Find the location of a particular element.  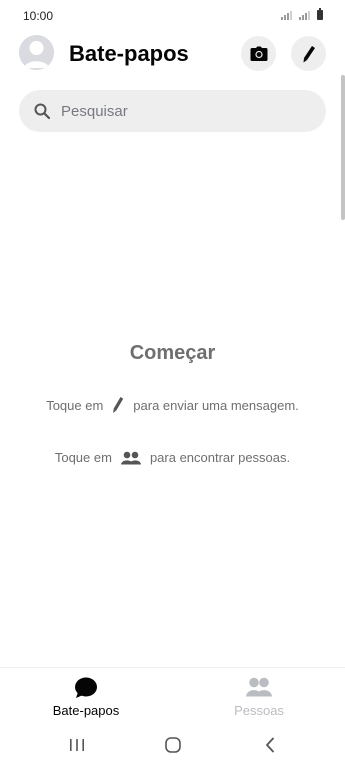

search-bar is located at coordinates (172, 111).